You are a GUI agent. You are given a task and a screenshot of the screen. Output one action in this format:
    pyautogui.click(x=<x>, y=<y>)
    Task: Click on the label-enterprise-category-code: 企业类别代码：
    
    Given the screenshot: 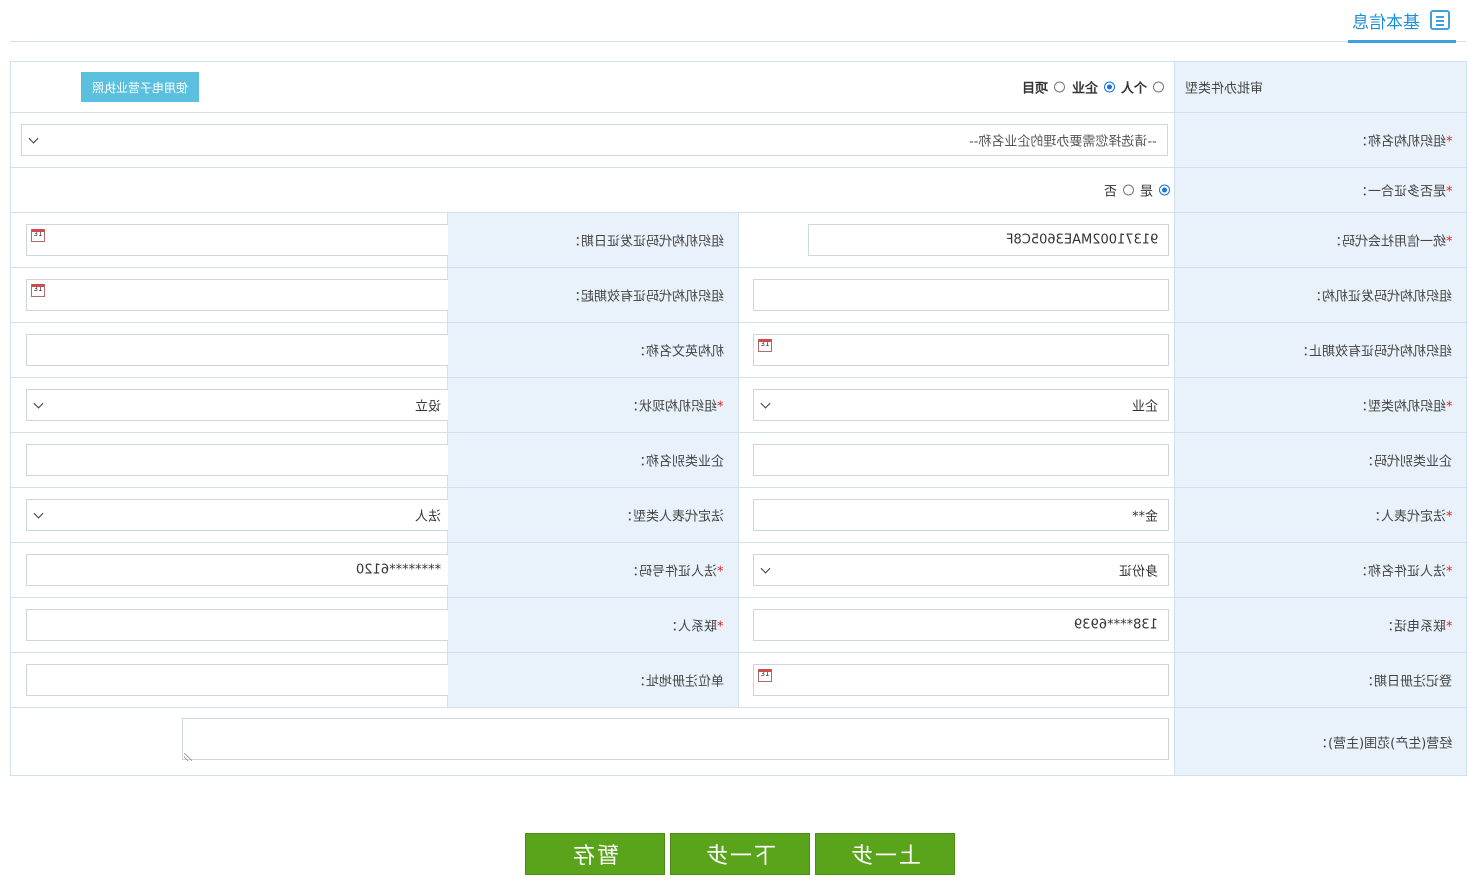 What is the action you would take?
    pyautogui.click(x=1407, y=462)
    